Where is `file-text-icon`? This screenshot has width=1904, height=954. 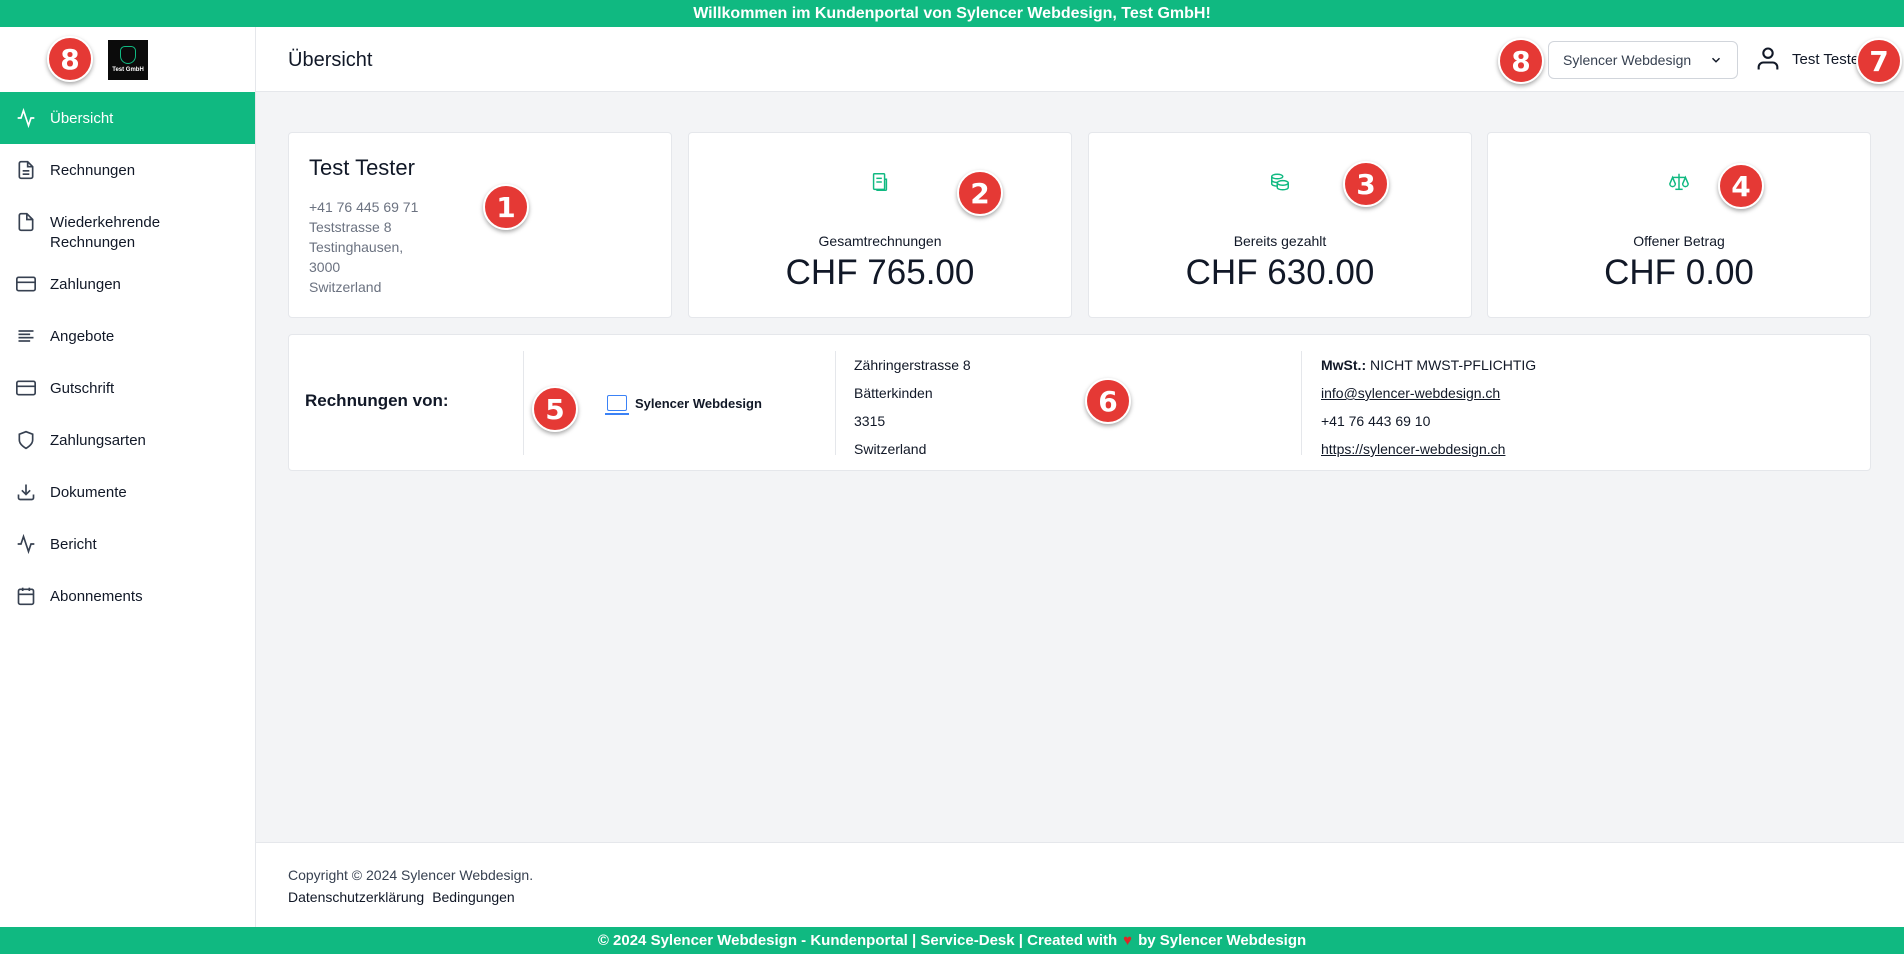 file-text-icon is located at coordinates (26, 170).